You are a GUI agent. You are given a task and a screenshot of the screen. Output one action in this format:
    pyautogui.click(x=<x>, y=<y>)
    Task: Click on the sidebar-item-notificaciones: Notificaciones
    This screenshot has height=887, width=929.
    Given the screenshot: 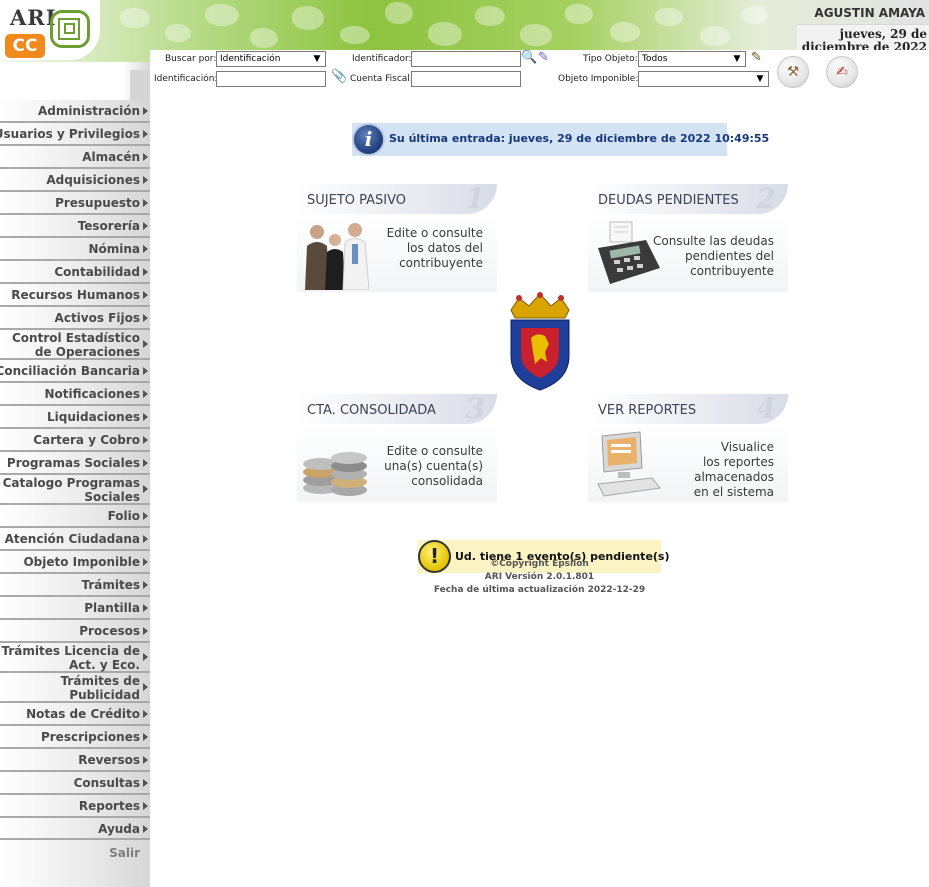 What is the action you would take?
    pyautogui.click(x=75, y=394)
    